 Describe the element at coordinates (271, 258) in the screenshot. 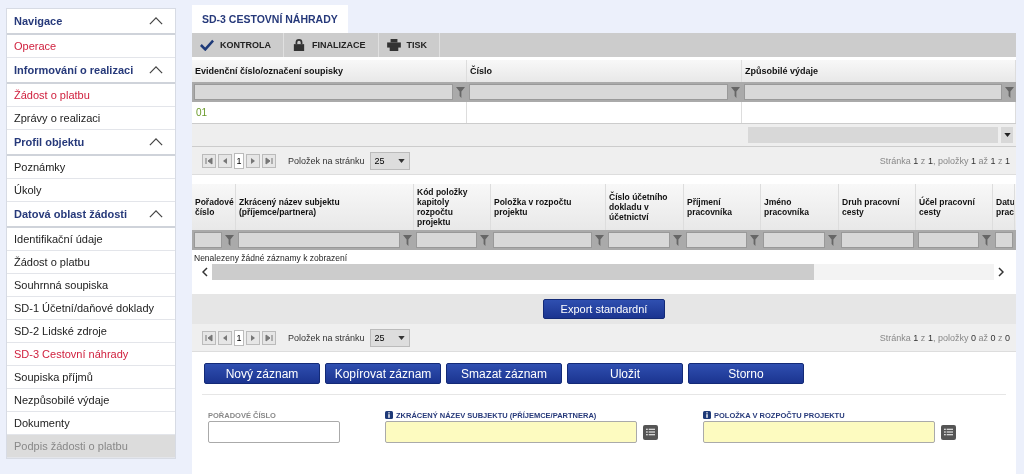

I see `empty-table-message: Nenalezeny žádné záznamy k zobrazení` at that location.